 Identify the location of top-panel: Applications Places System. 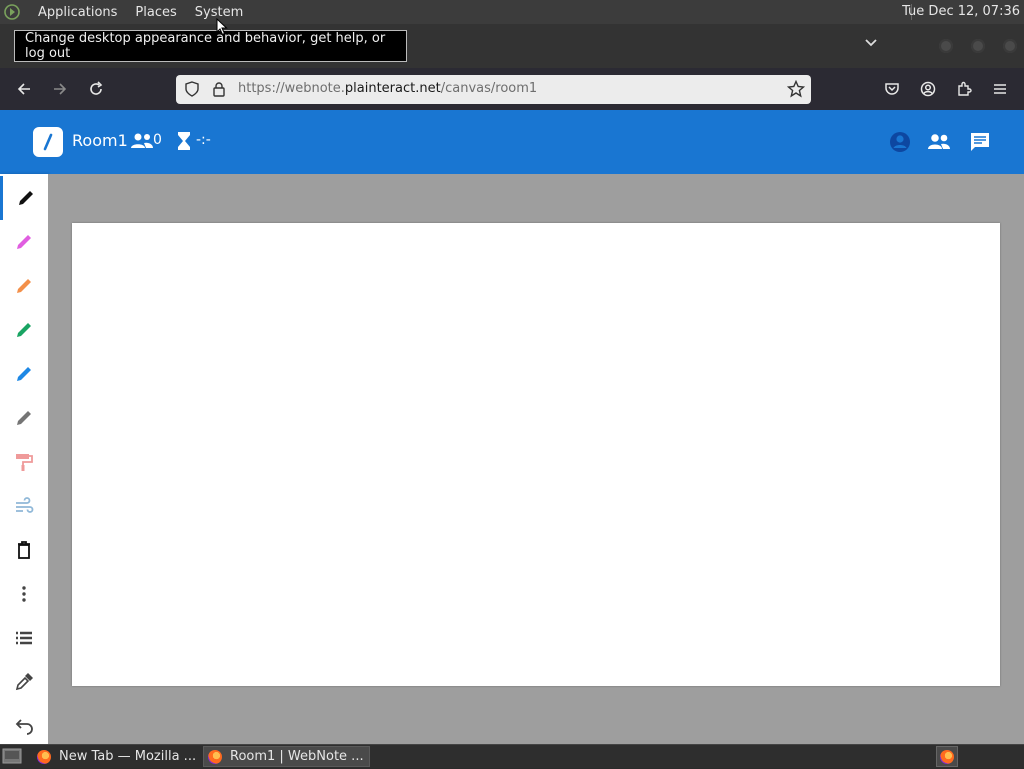
(512, 12).